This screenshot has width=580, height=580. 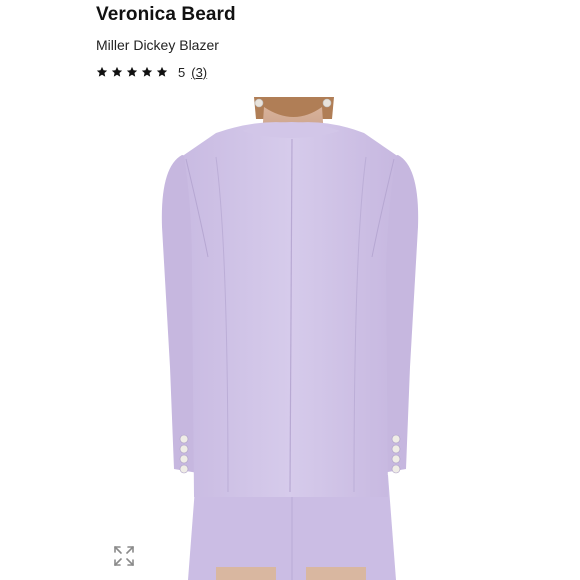 What do you see at coordinates (166, 15) in the screenshot?
I see `brand-name: Veronica Beard` at bounding box center [166, 15].